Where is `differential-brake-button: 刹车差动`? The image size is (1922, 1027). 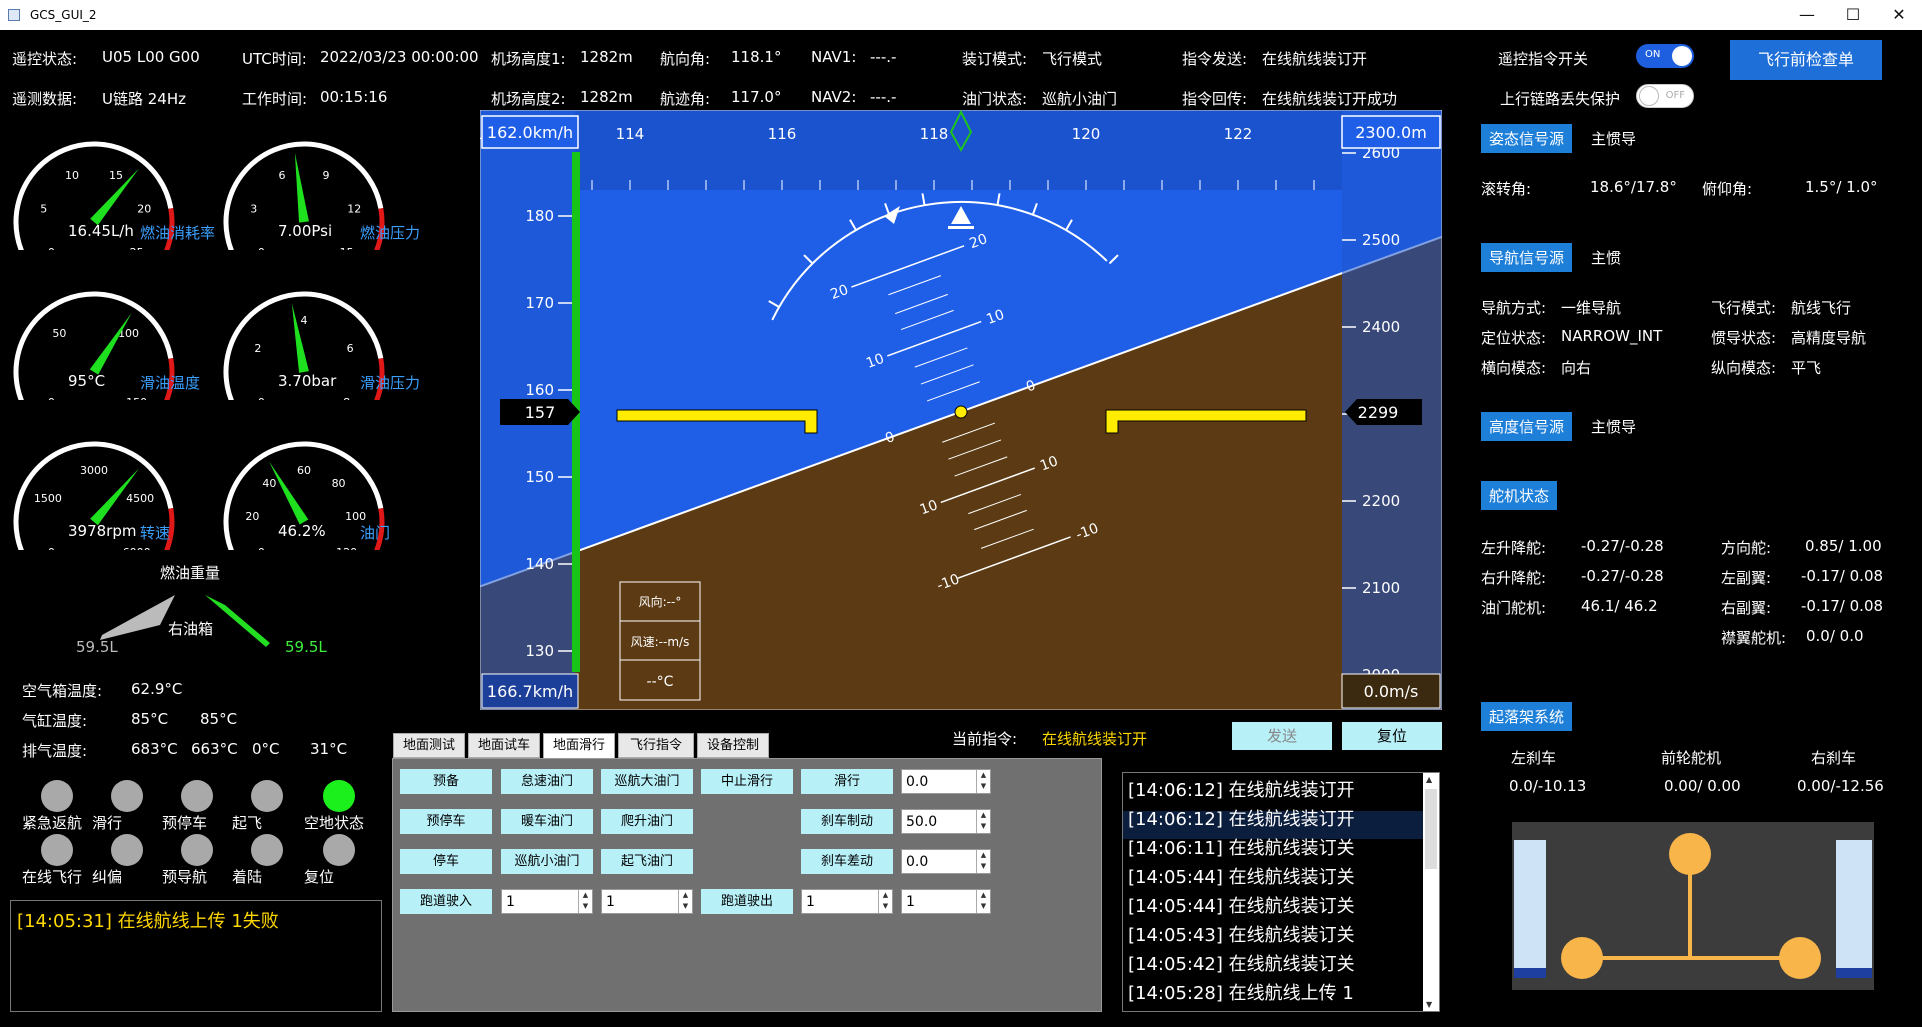
differential-brake-button: 刹车差动 is located at coordinates (847, 861).